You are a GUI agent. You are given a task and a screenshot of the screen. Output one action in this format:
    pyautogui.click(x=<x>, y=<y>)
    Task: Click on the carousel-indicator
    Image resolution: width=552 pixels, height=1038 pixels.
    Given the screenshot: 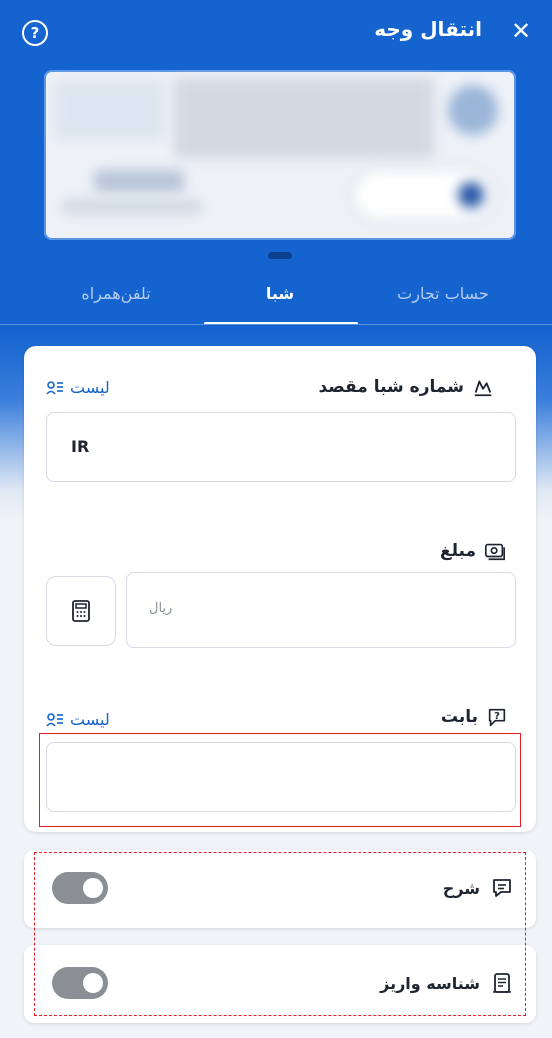 What is the action you would take?
    pyautogui.click(x=280, y=255)
    